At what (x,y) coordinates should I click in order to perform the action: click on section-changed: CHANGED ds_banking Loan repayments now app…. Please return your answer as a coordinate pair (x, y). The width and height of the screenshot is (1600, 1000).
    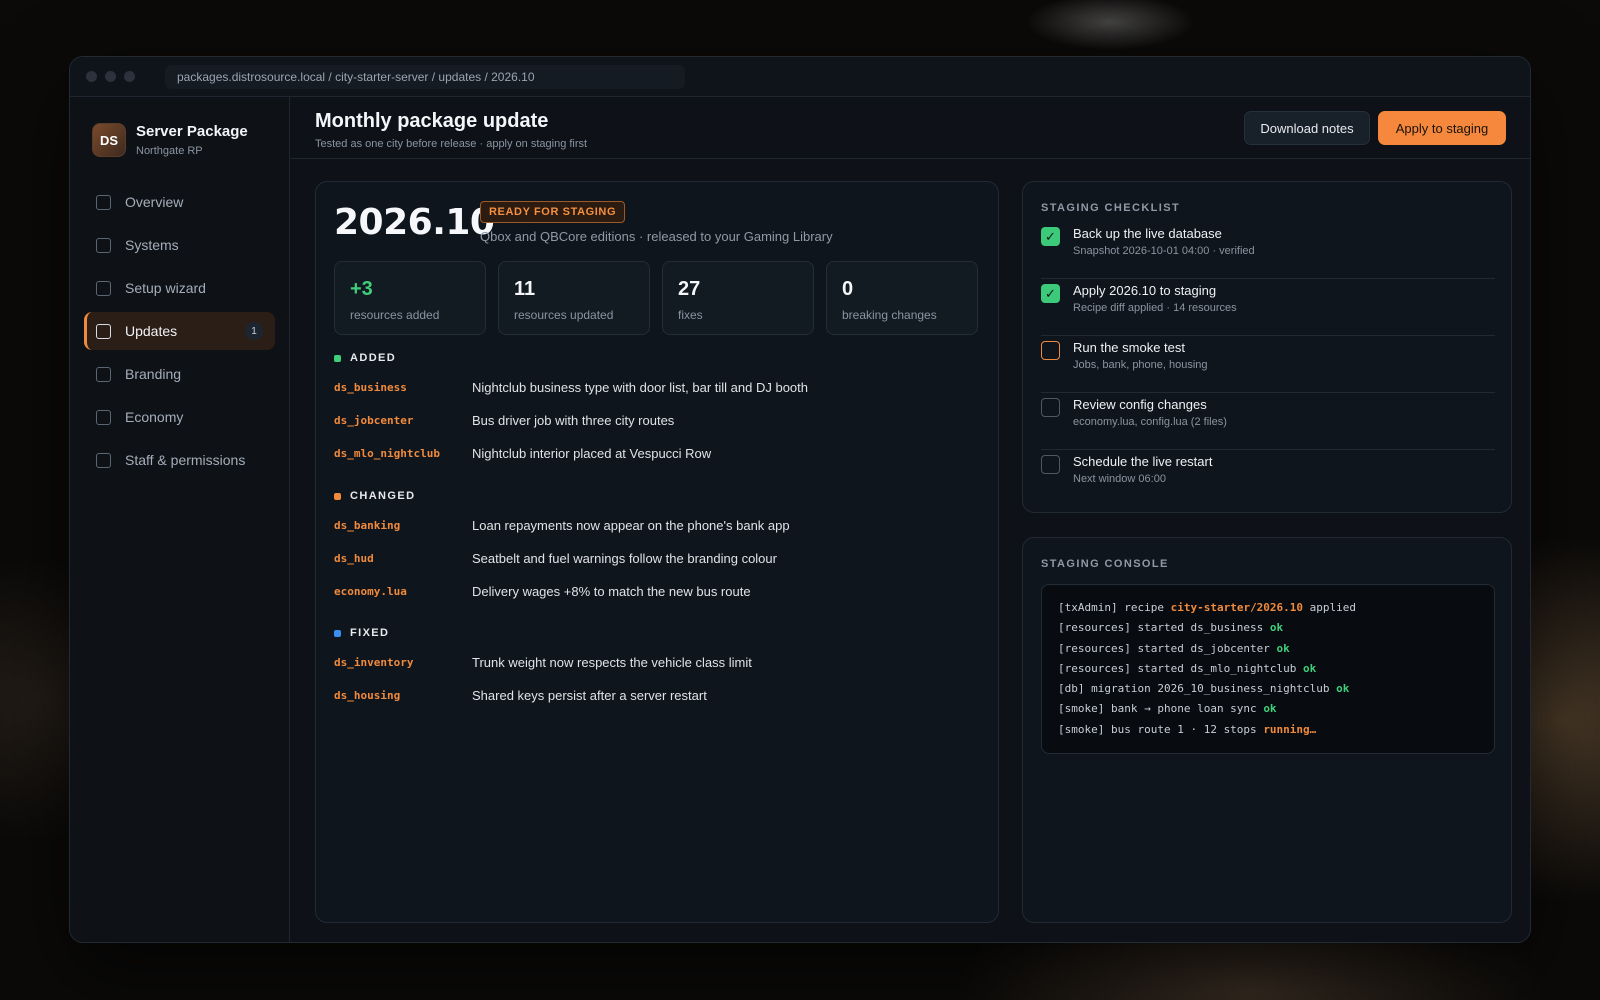
    Looking at the image, I should click on (562, 549).